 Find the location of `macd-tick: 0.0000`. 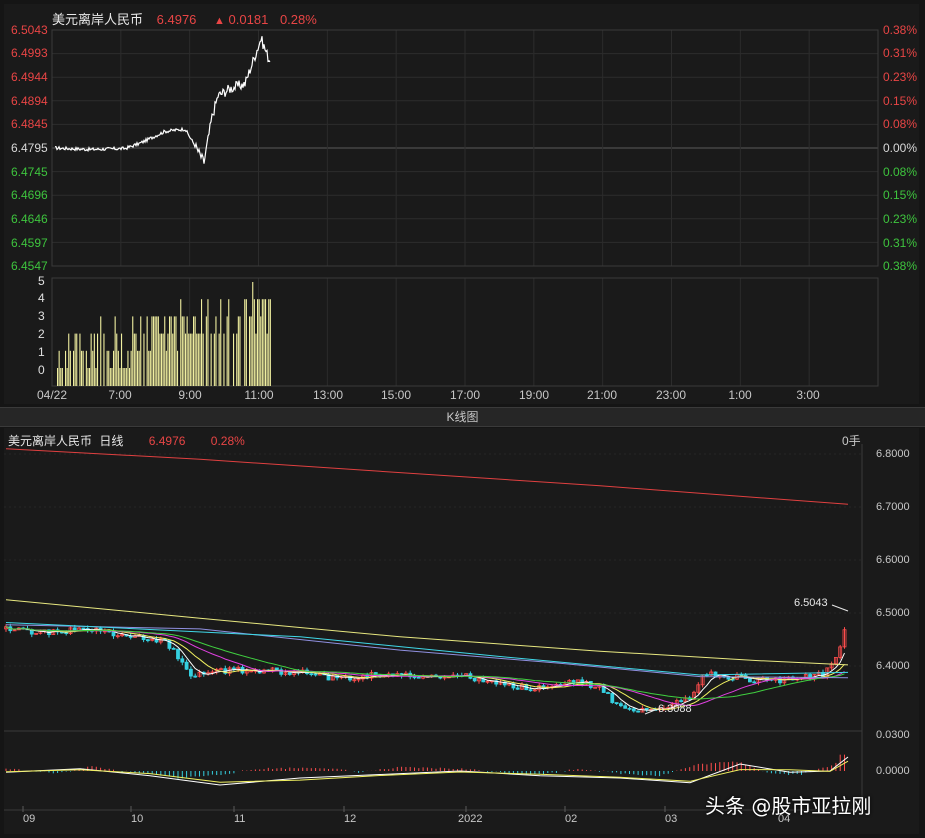

macd-tick: 0.0000 is located at coordinates (893, 771).